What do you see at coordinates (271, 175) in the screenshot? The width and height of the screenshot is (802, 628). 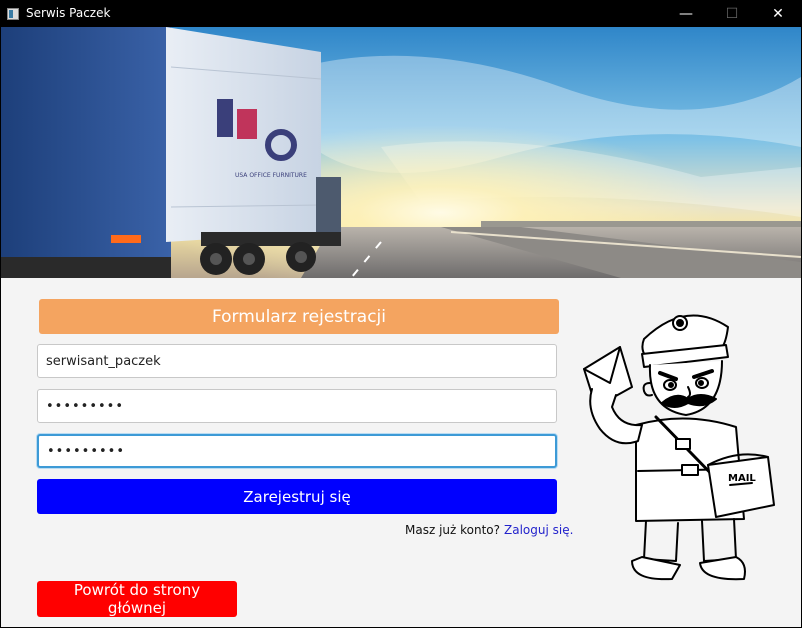 I see `logo-text: USA OFFICE FURNITURE` at bounding box center [271, 175].